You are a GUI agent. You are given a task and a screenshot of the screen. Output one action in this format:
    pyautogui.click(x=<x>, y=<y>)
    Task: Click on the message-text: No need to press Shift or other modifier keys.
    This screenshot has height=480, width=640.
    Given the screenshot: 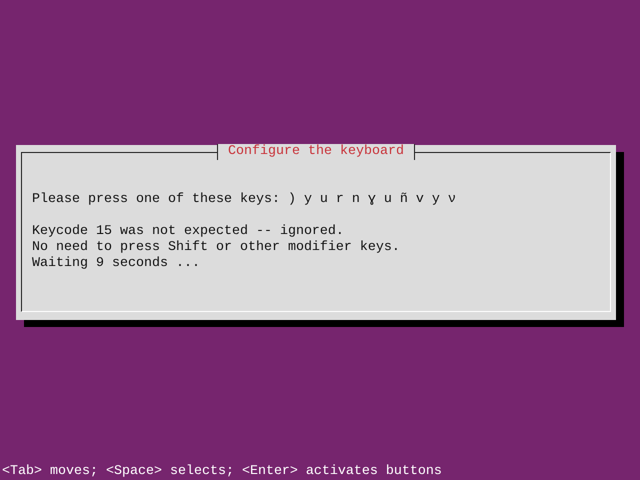 What is the action you would take?
    pyautogui.click(x=216, y=248)
    